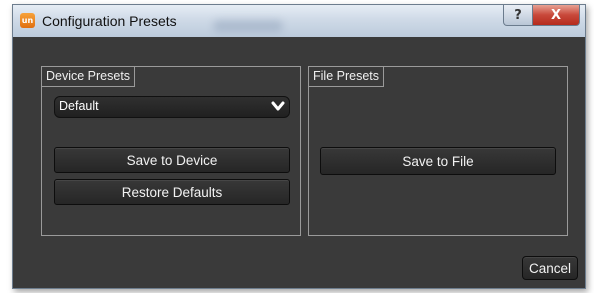 The image size is (594, 293). I want to click on help-button: ?, so click(518, 15).